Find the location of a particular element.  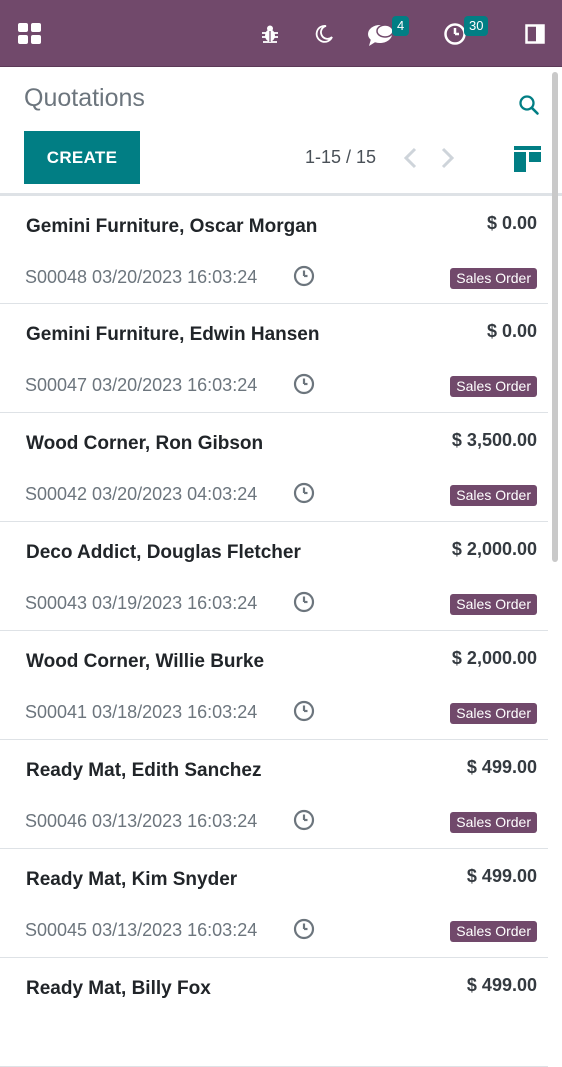

top-navbar: 4 30 is located at coordinates (281, 33).